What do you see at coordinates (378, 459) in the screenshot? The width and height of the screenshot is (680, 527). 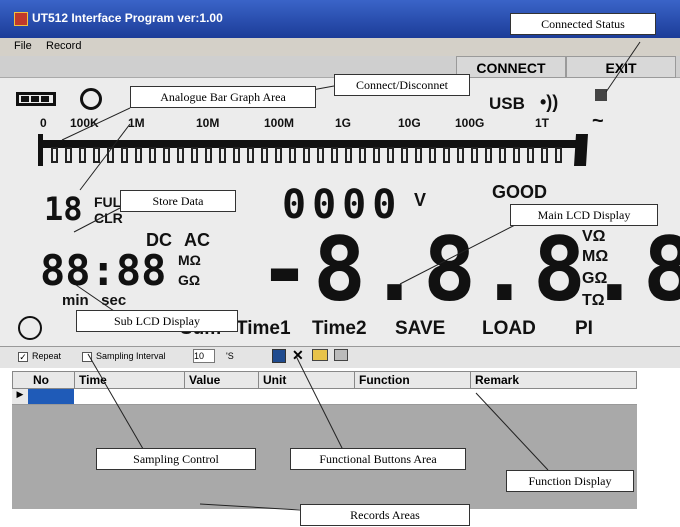 I see `callout-functional-buttons: Functional Buttons Area` at bounding box center [378, 459].